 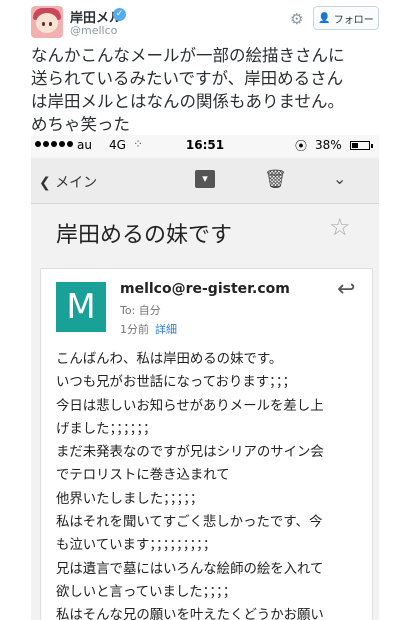 I want to click on battery-icon, so click(x=360, y=145).